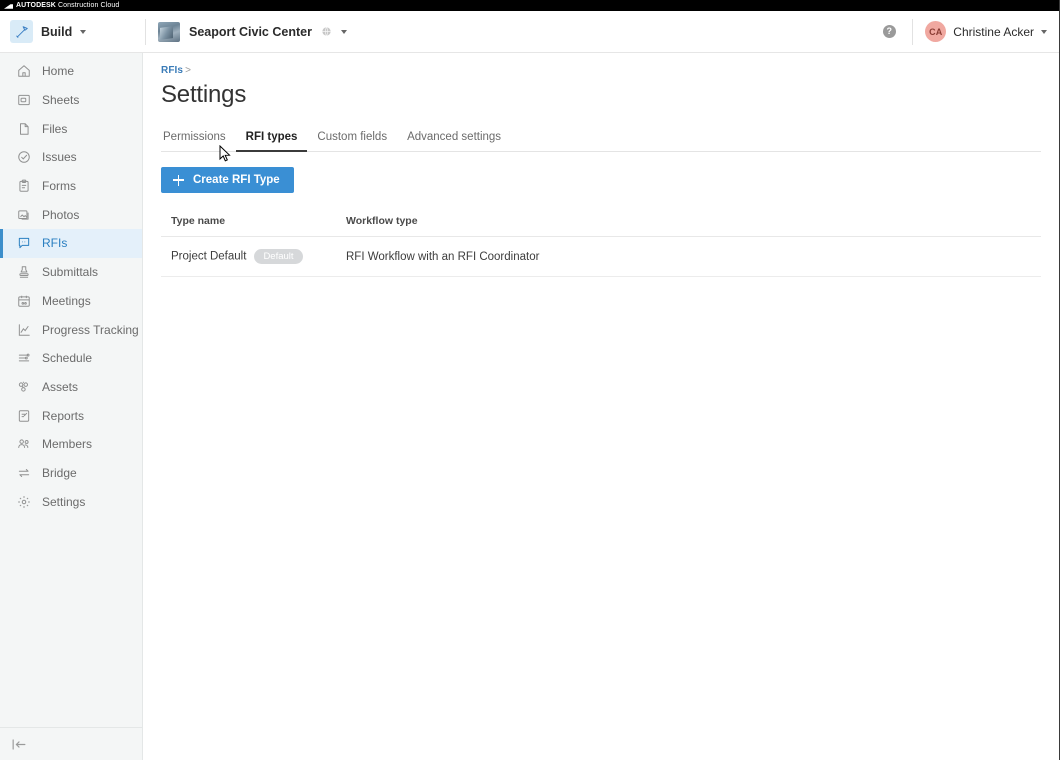  Describe the element at coordinates (23, 358) in the screenshot. I see `schedule-icon` at that location.